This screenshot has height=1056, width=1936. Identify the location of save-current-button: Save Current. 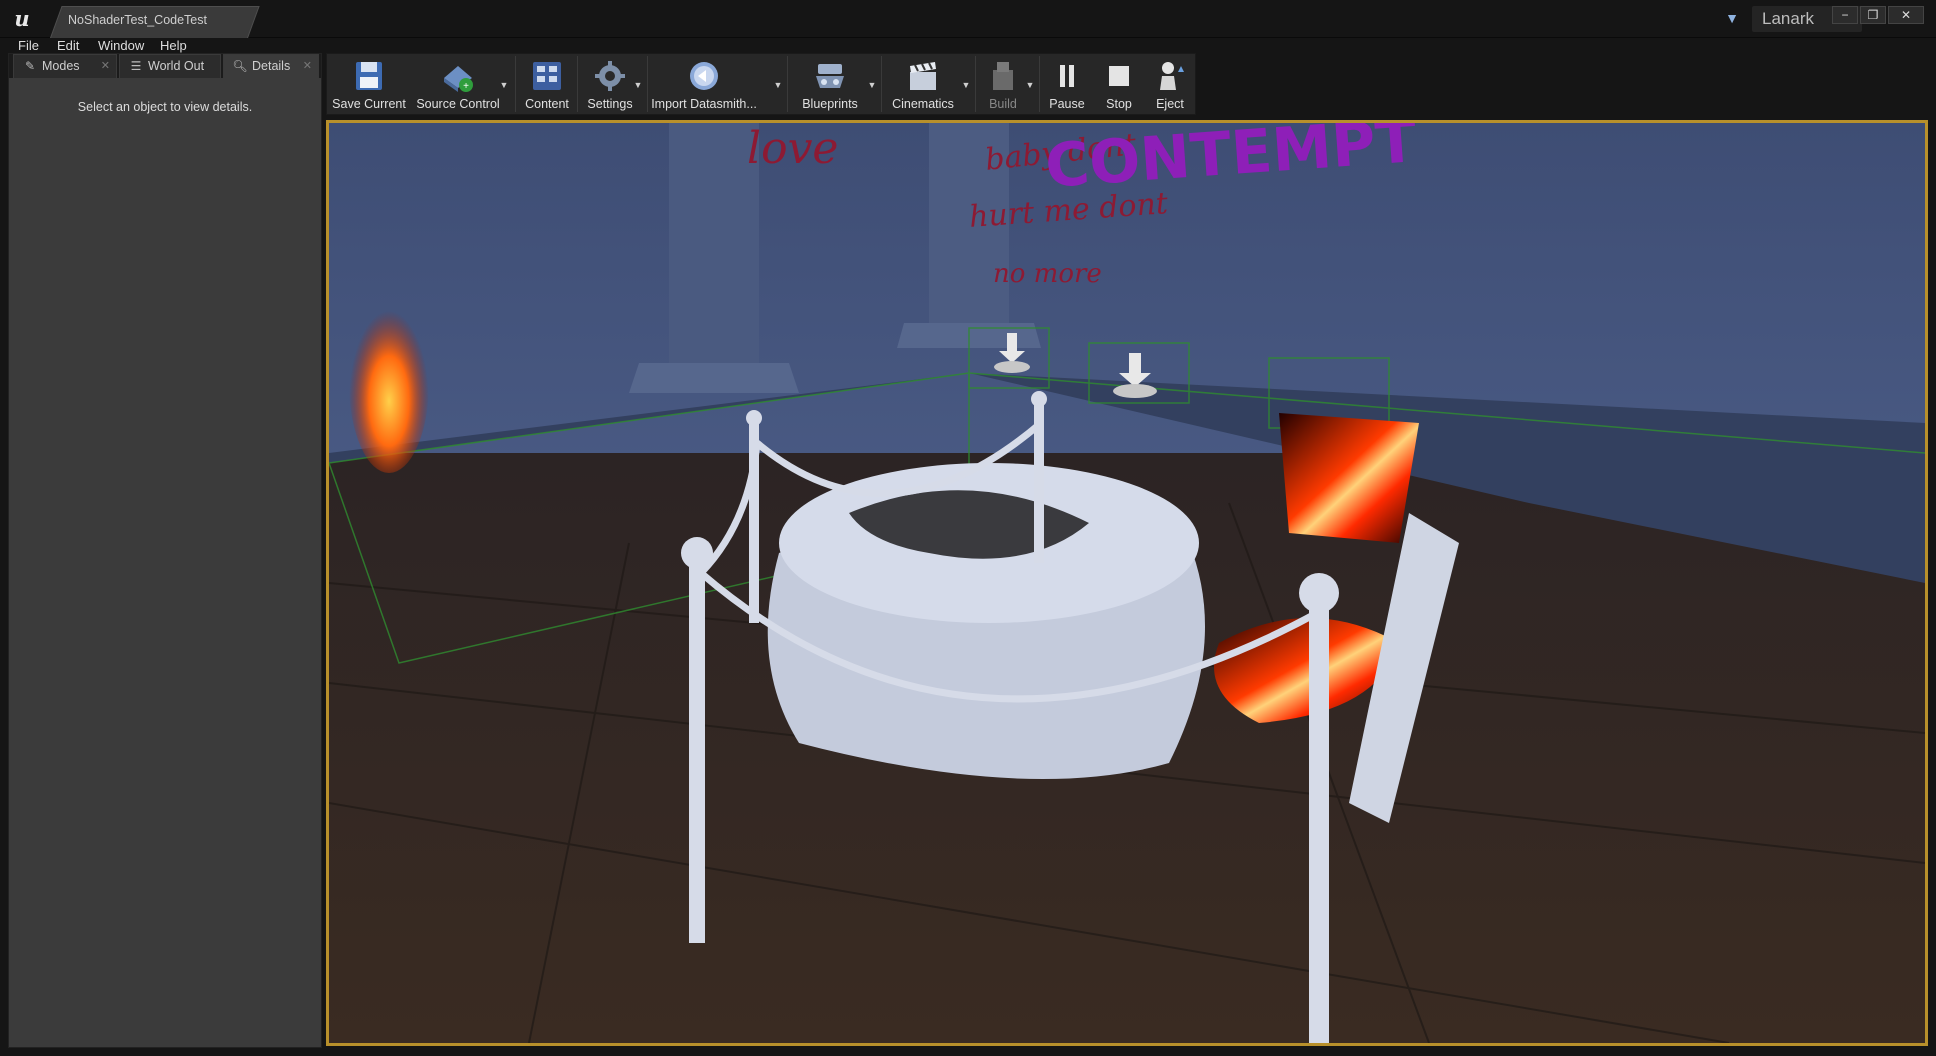
(369, 84).